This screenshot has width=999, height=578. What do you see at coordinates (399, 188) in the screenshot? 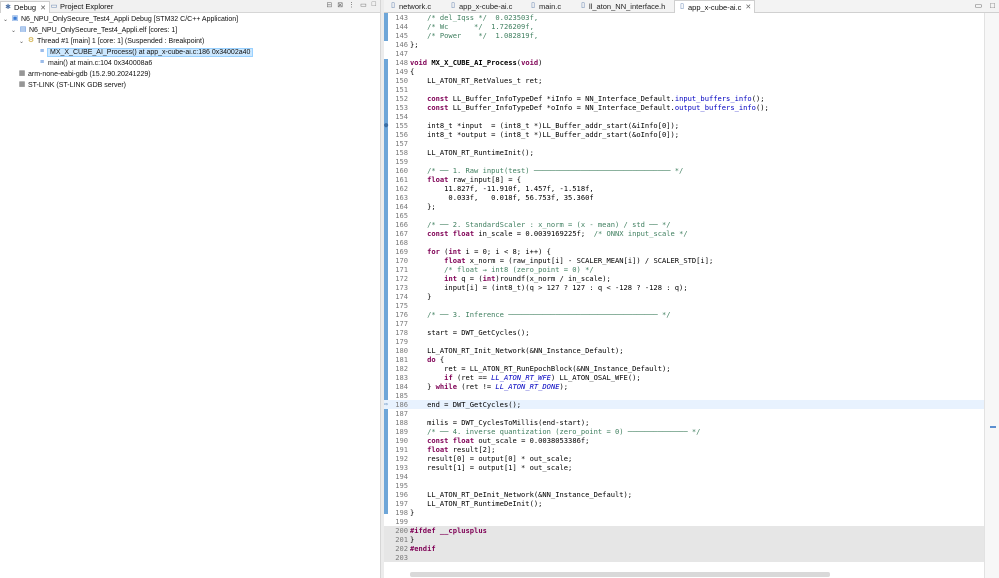
I see `line-number: 162` at bounding box center [399, 188].